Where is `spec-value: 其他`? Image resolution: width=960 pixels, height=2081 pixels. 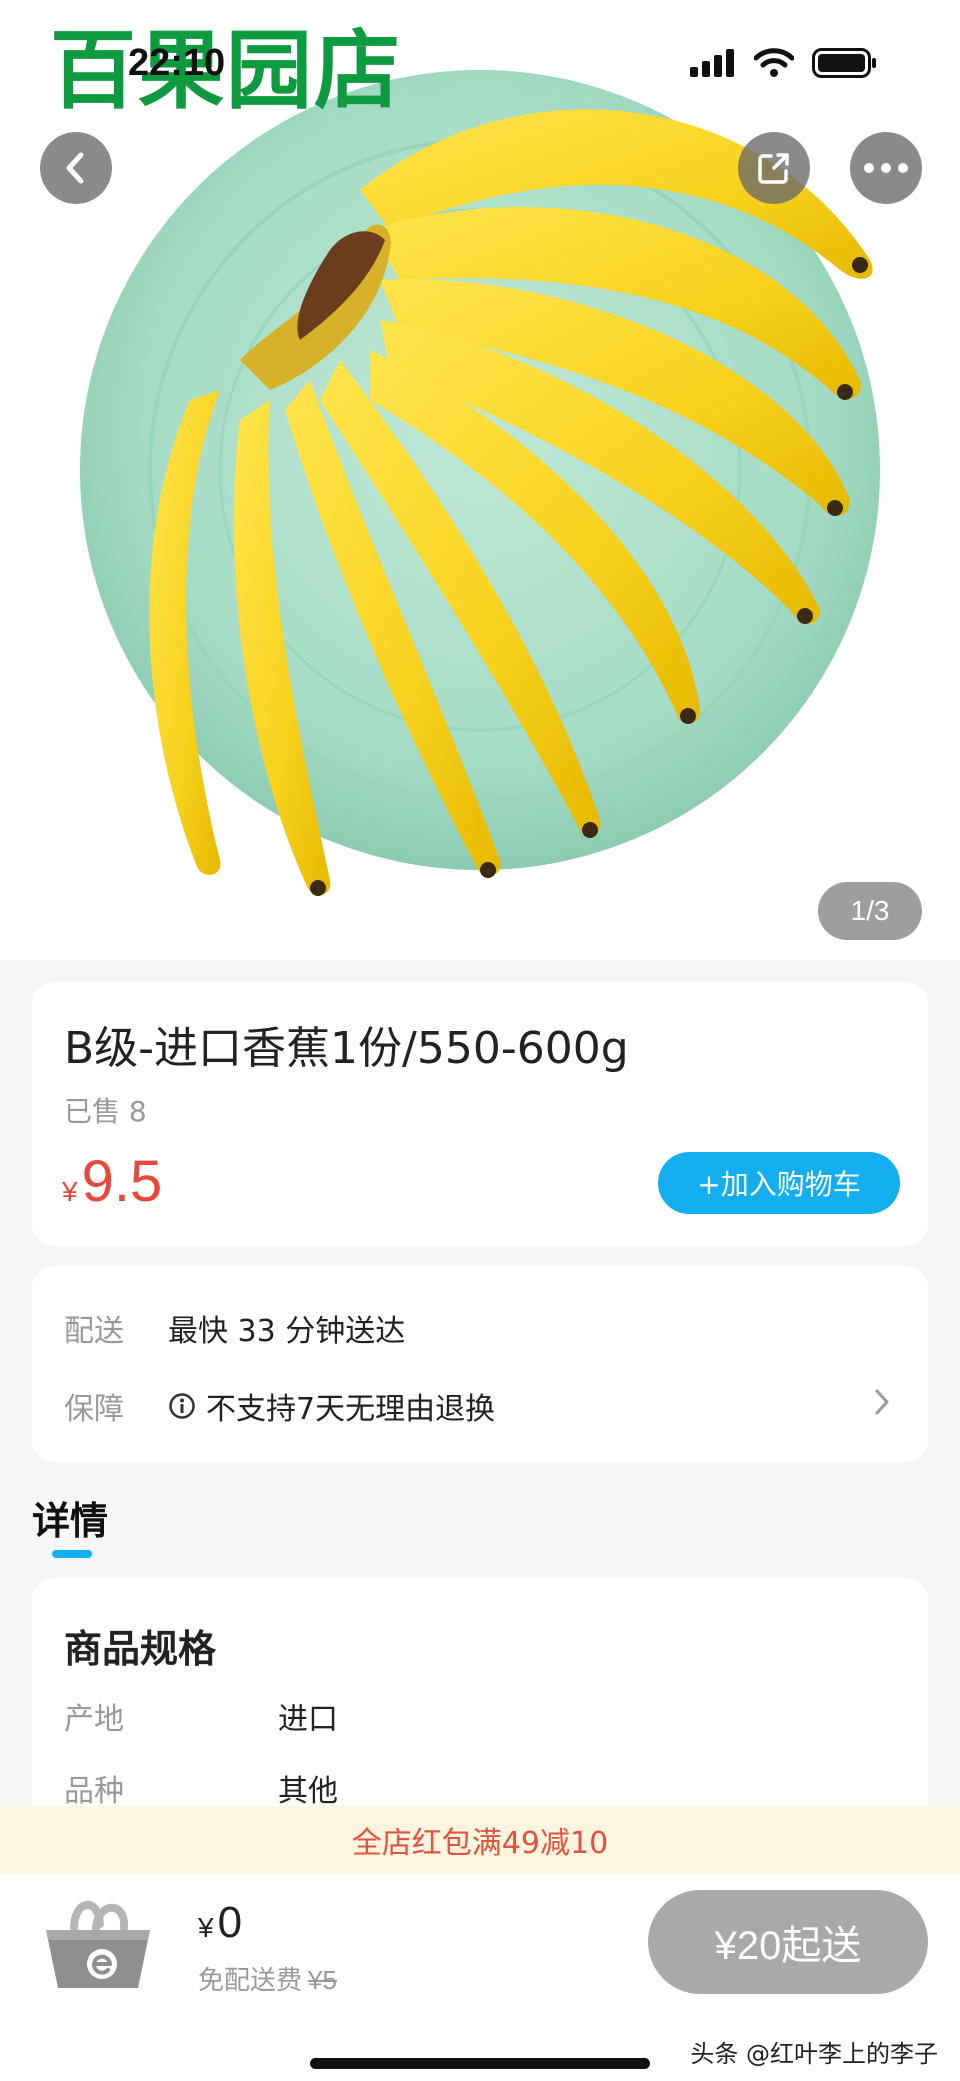 spec-value: 其他 is located at coordinates (308, 1791).